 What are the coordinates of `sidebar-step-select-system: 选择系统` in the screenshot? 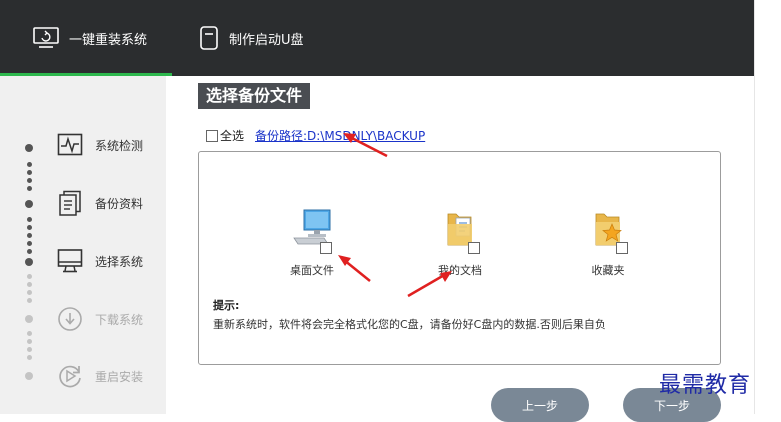 It's located at (100, 261).